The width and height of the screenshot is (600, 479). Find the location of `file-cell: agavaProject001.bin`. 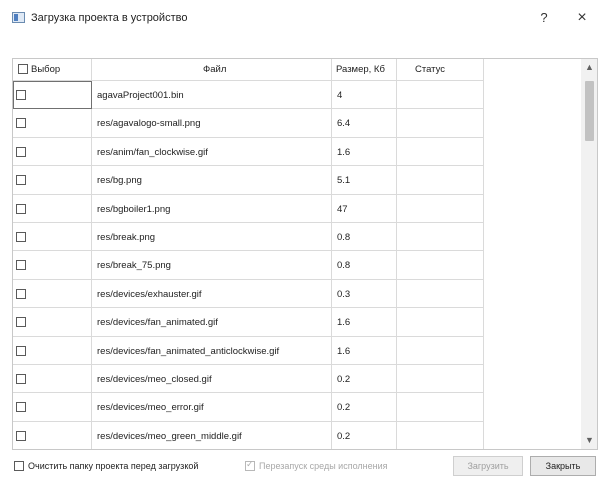

file-cell: agavaProject001.bin is located at coordinates (212, 95).